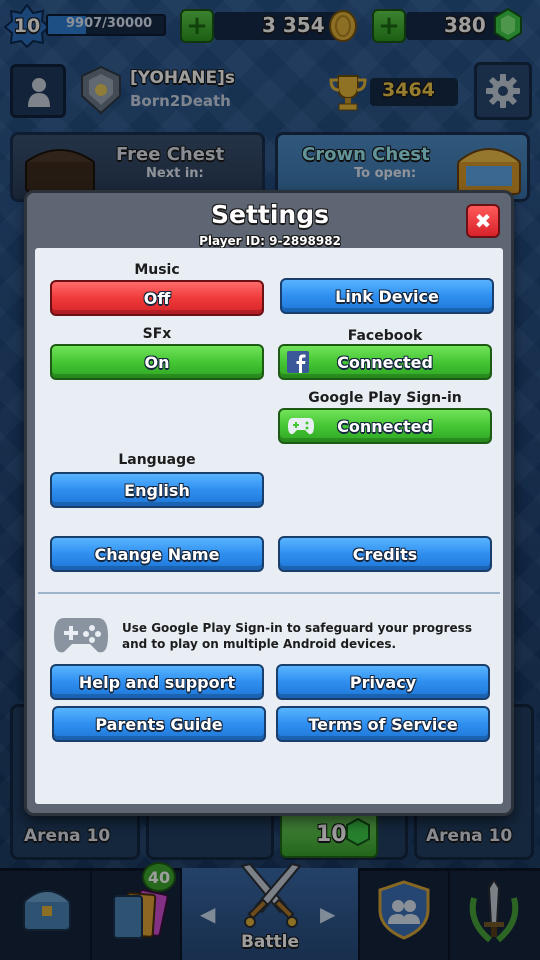  What do you see at coordinates (383, 682) in the screenshot?
I see `privacy-button: Privacy` at bounding box center [383, 682].